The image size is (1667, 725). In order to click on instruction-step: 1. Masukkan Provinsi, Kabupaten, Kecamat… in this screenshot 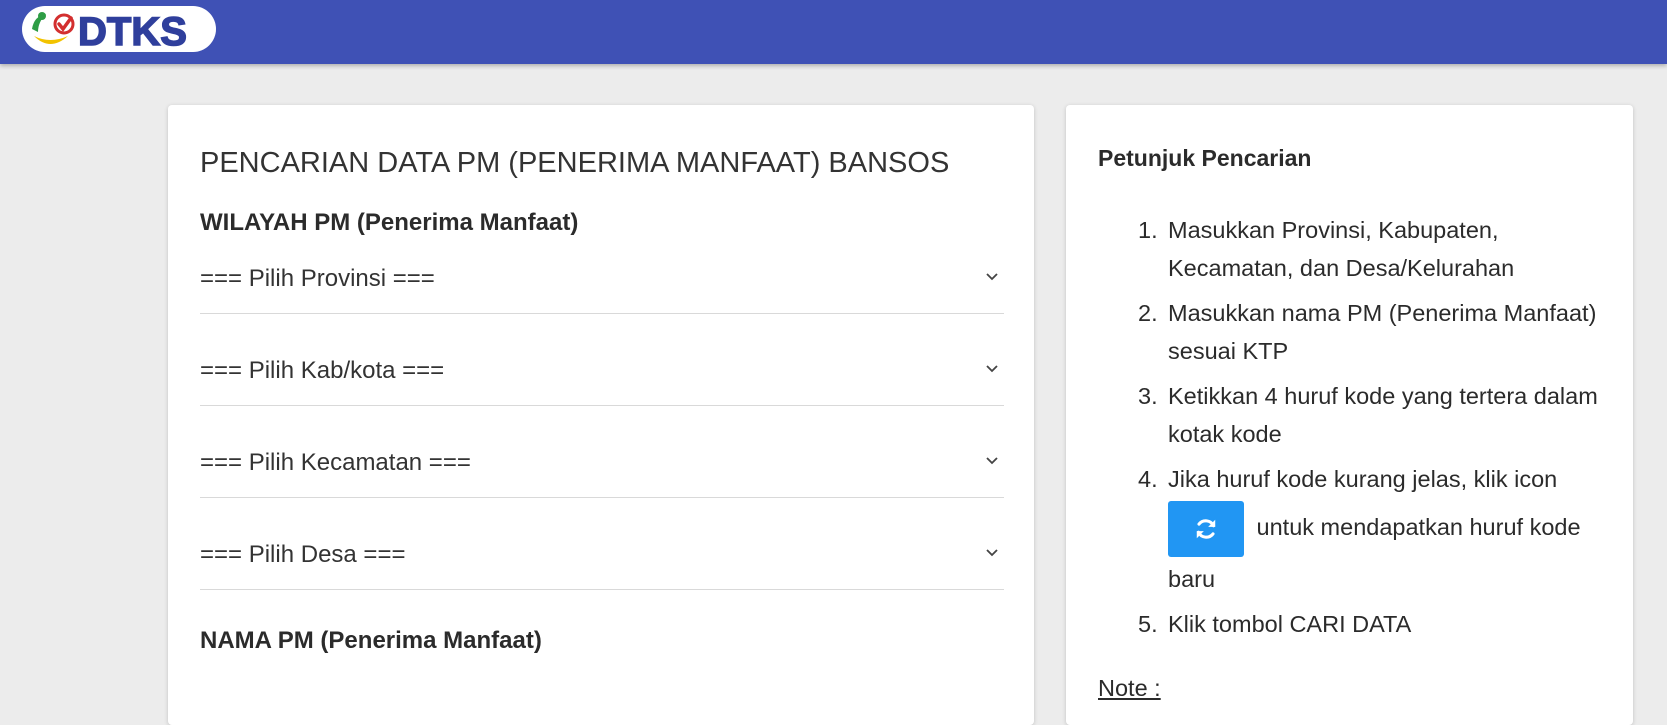, I will do `click(1326, 249)`.